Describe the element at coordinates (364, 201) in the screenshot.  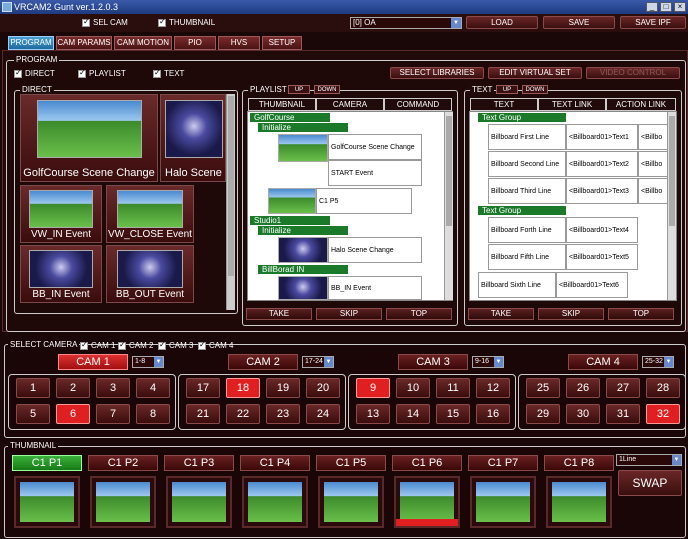
I see `playlist-entry: C1 P5` at that location.